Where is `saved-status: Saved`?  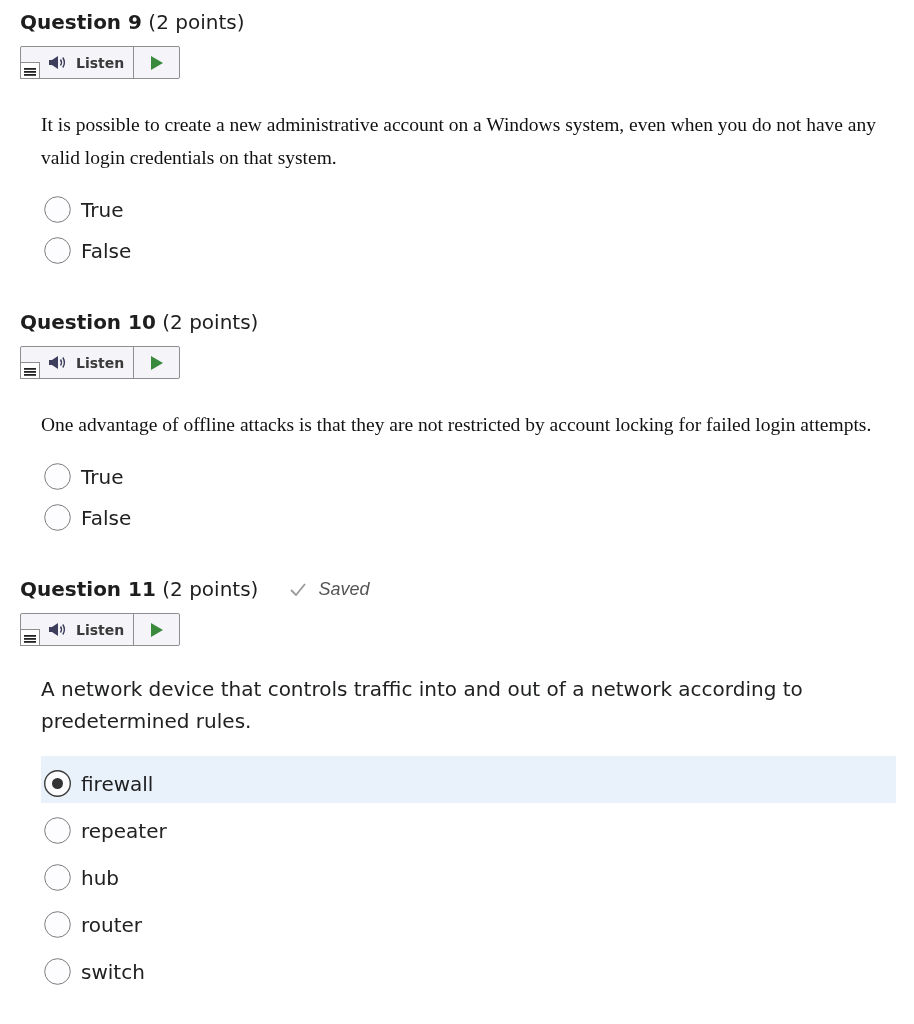 saved-status: Saved is located at coordinates (344, 589).